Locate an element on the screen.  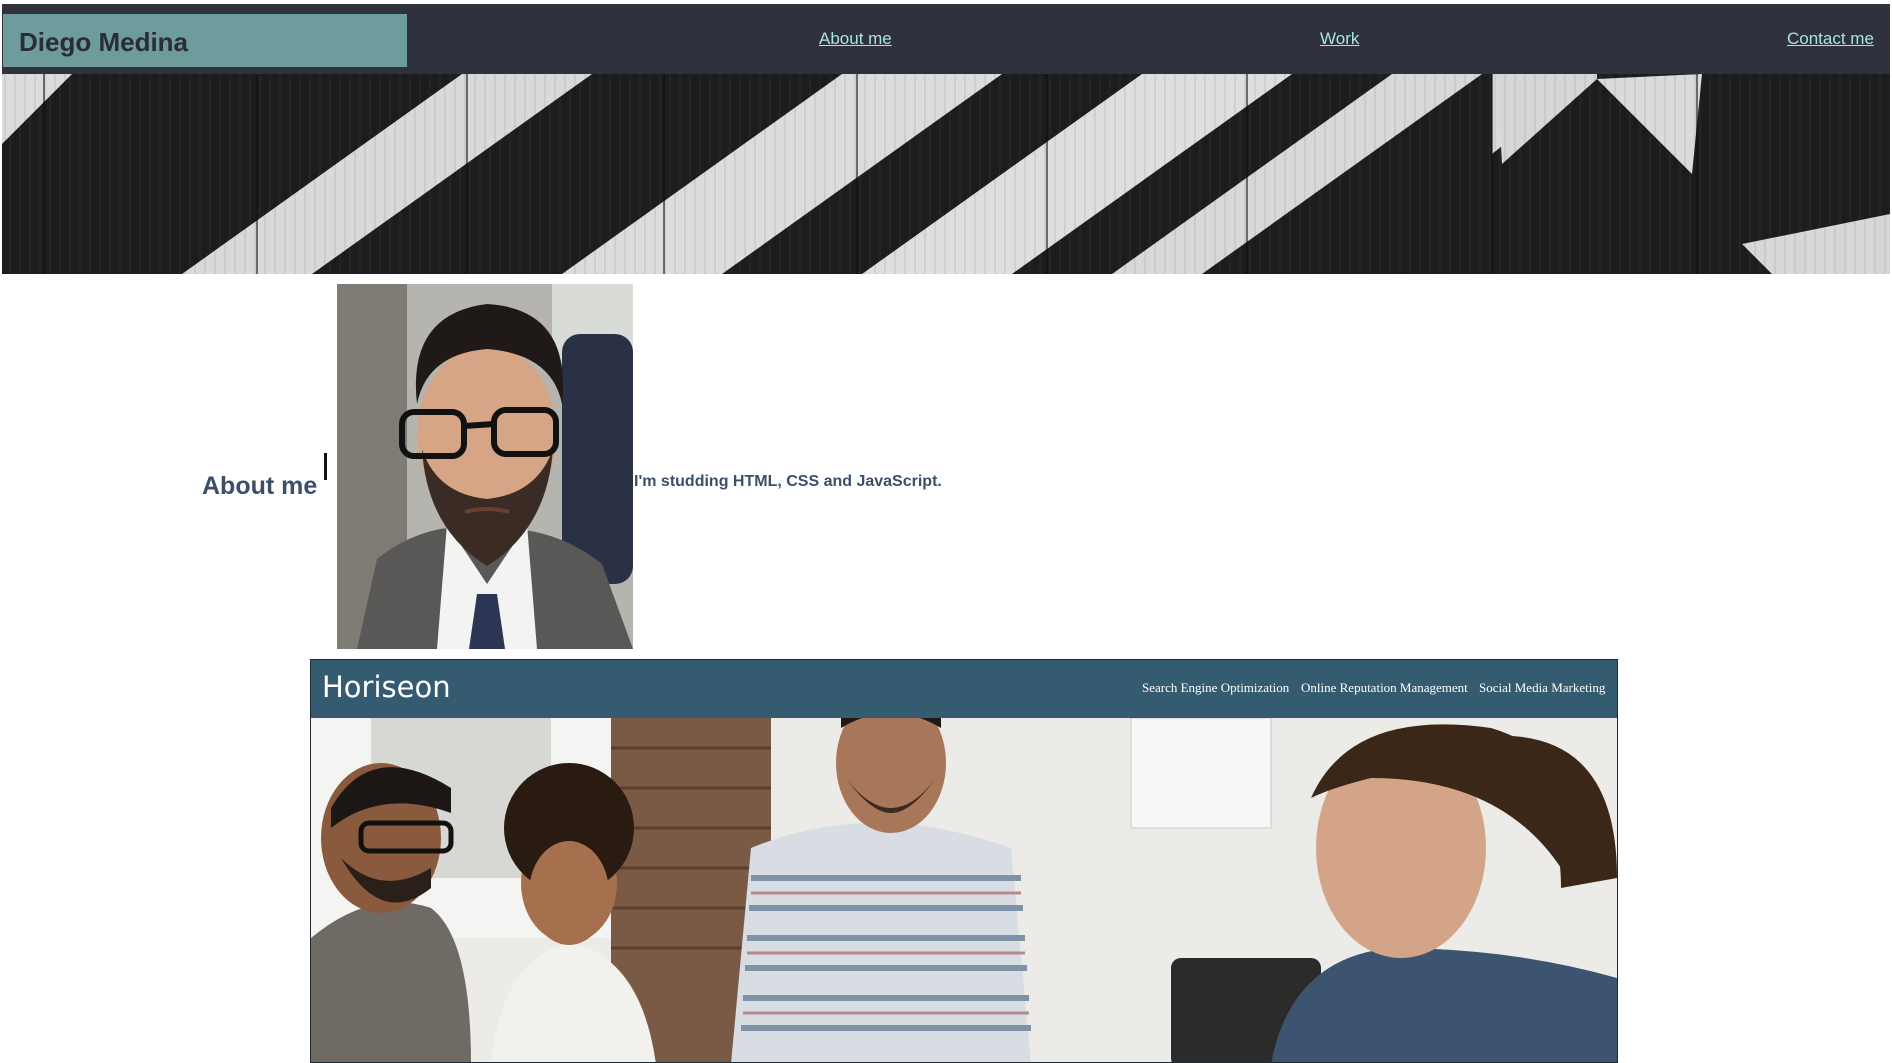
brand-block: Diego Medina is located at coordinates (205, 40).